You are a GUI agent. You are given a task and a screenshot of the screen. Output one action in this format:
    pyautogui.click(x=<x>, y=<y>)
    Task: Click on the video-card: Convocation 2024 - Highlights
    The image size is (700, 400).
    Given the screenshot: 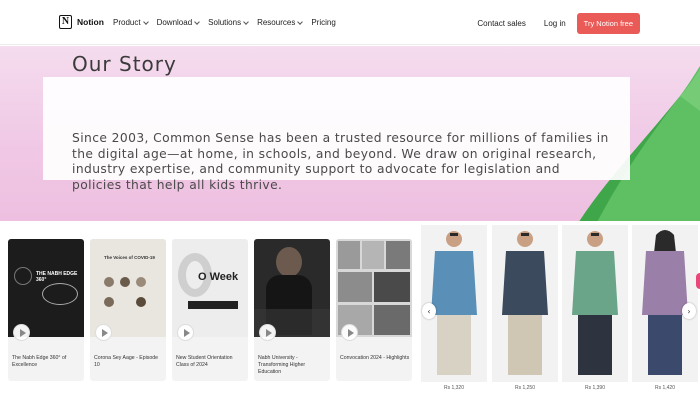 What is the action you would take?
    pyautogui.click(x=374, y=310)
    